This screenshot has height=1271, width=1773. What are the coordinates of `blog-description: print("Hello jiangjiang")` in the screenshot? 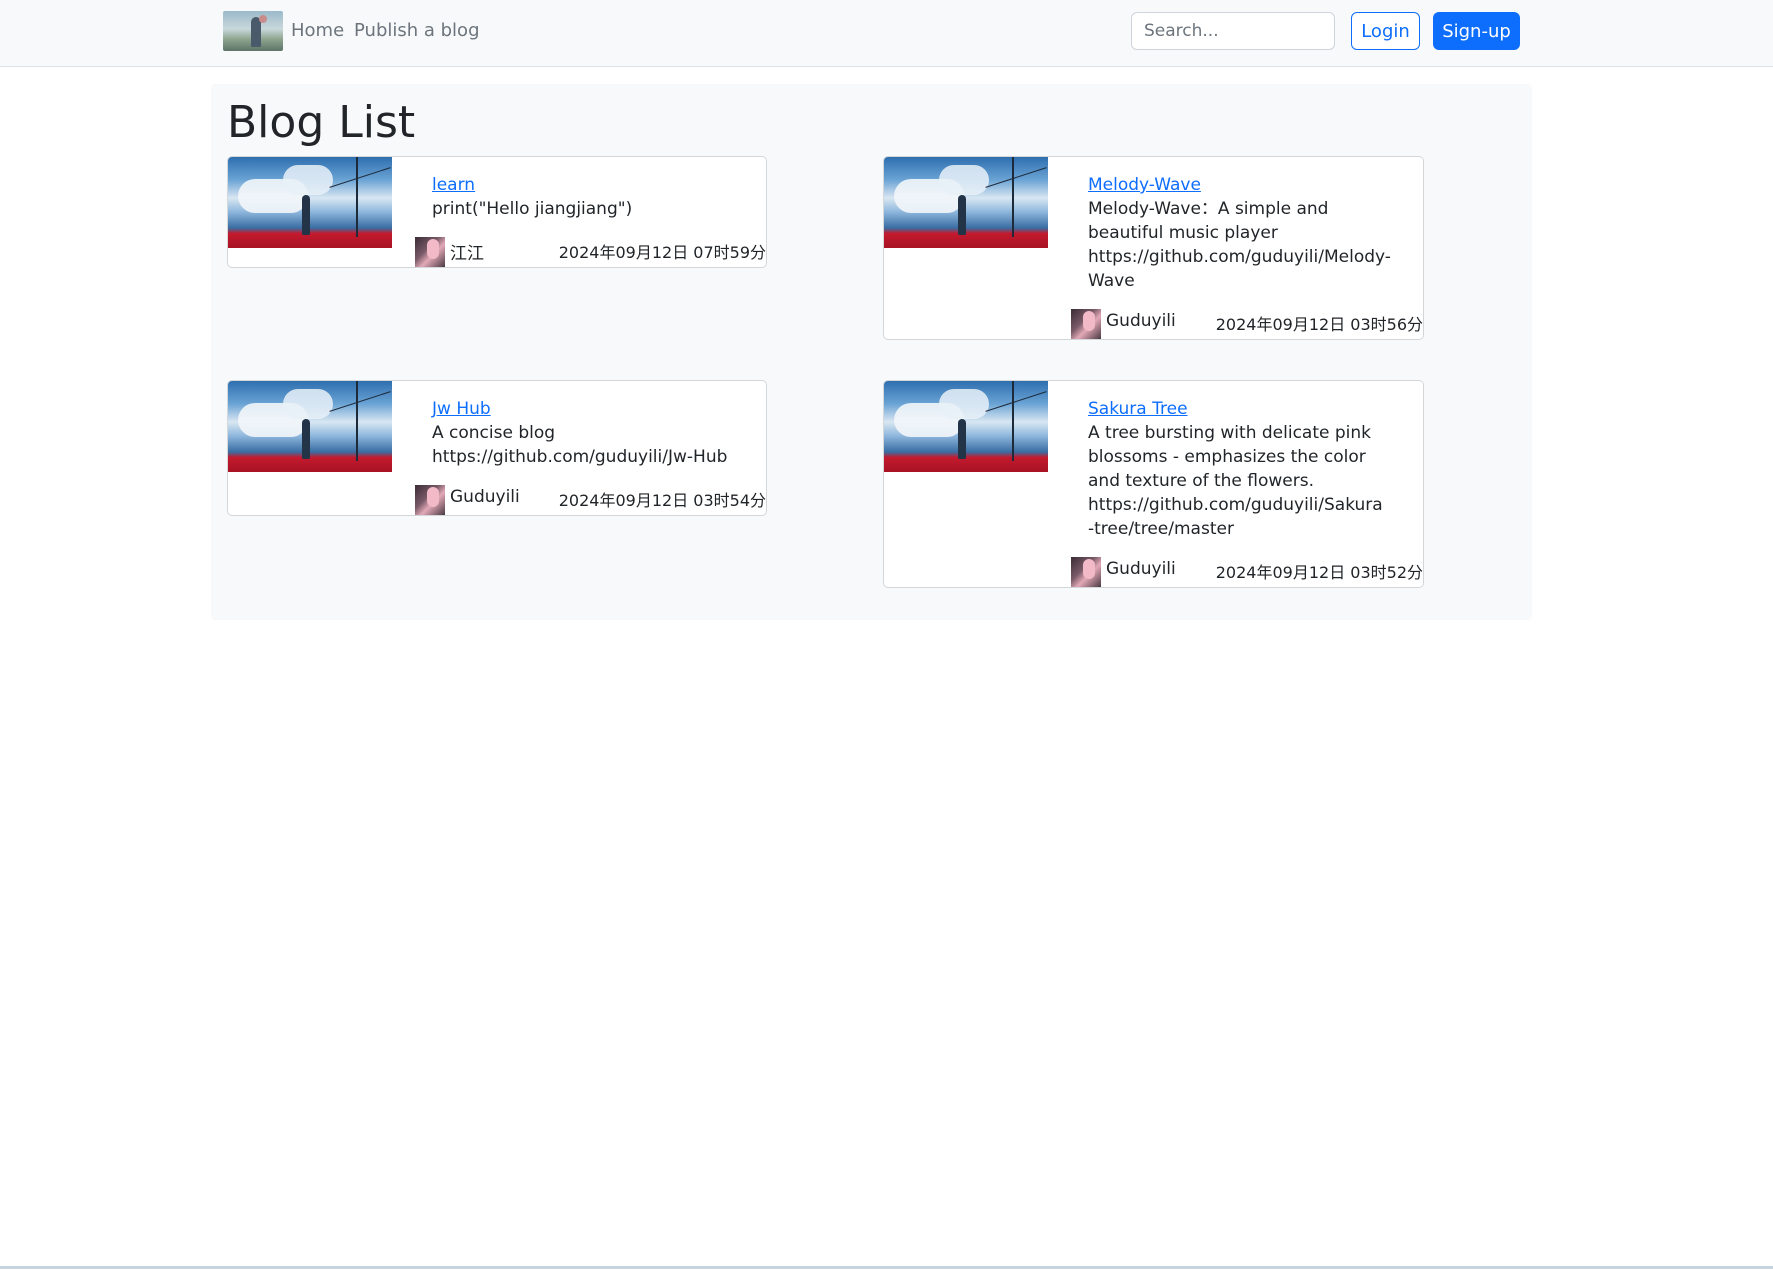 It's located at (532, 209).